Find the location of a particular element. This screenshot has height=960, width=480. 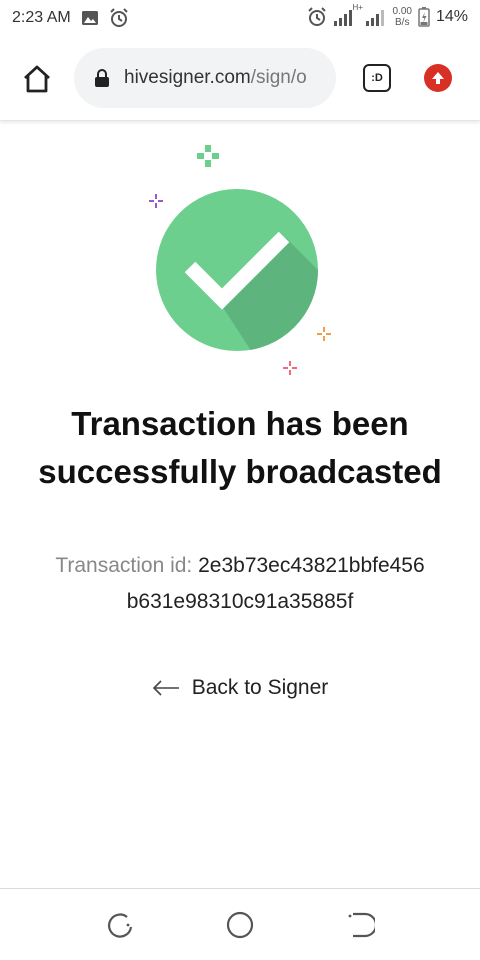

network-speed: 0.00 B/s is located at coordinates (402, 17).